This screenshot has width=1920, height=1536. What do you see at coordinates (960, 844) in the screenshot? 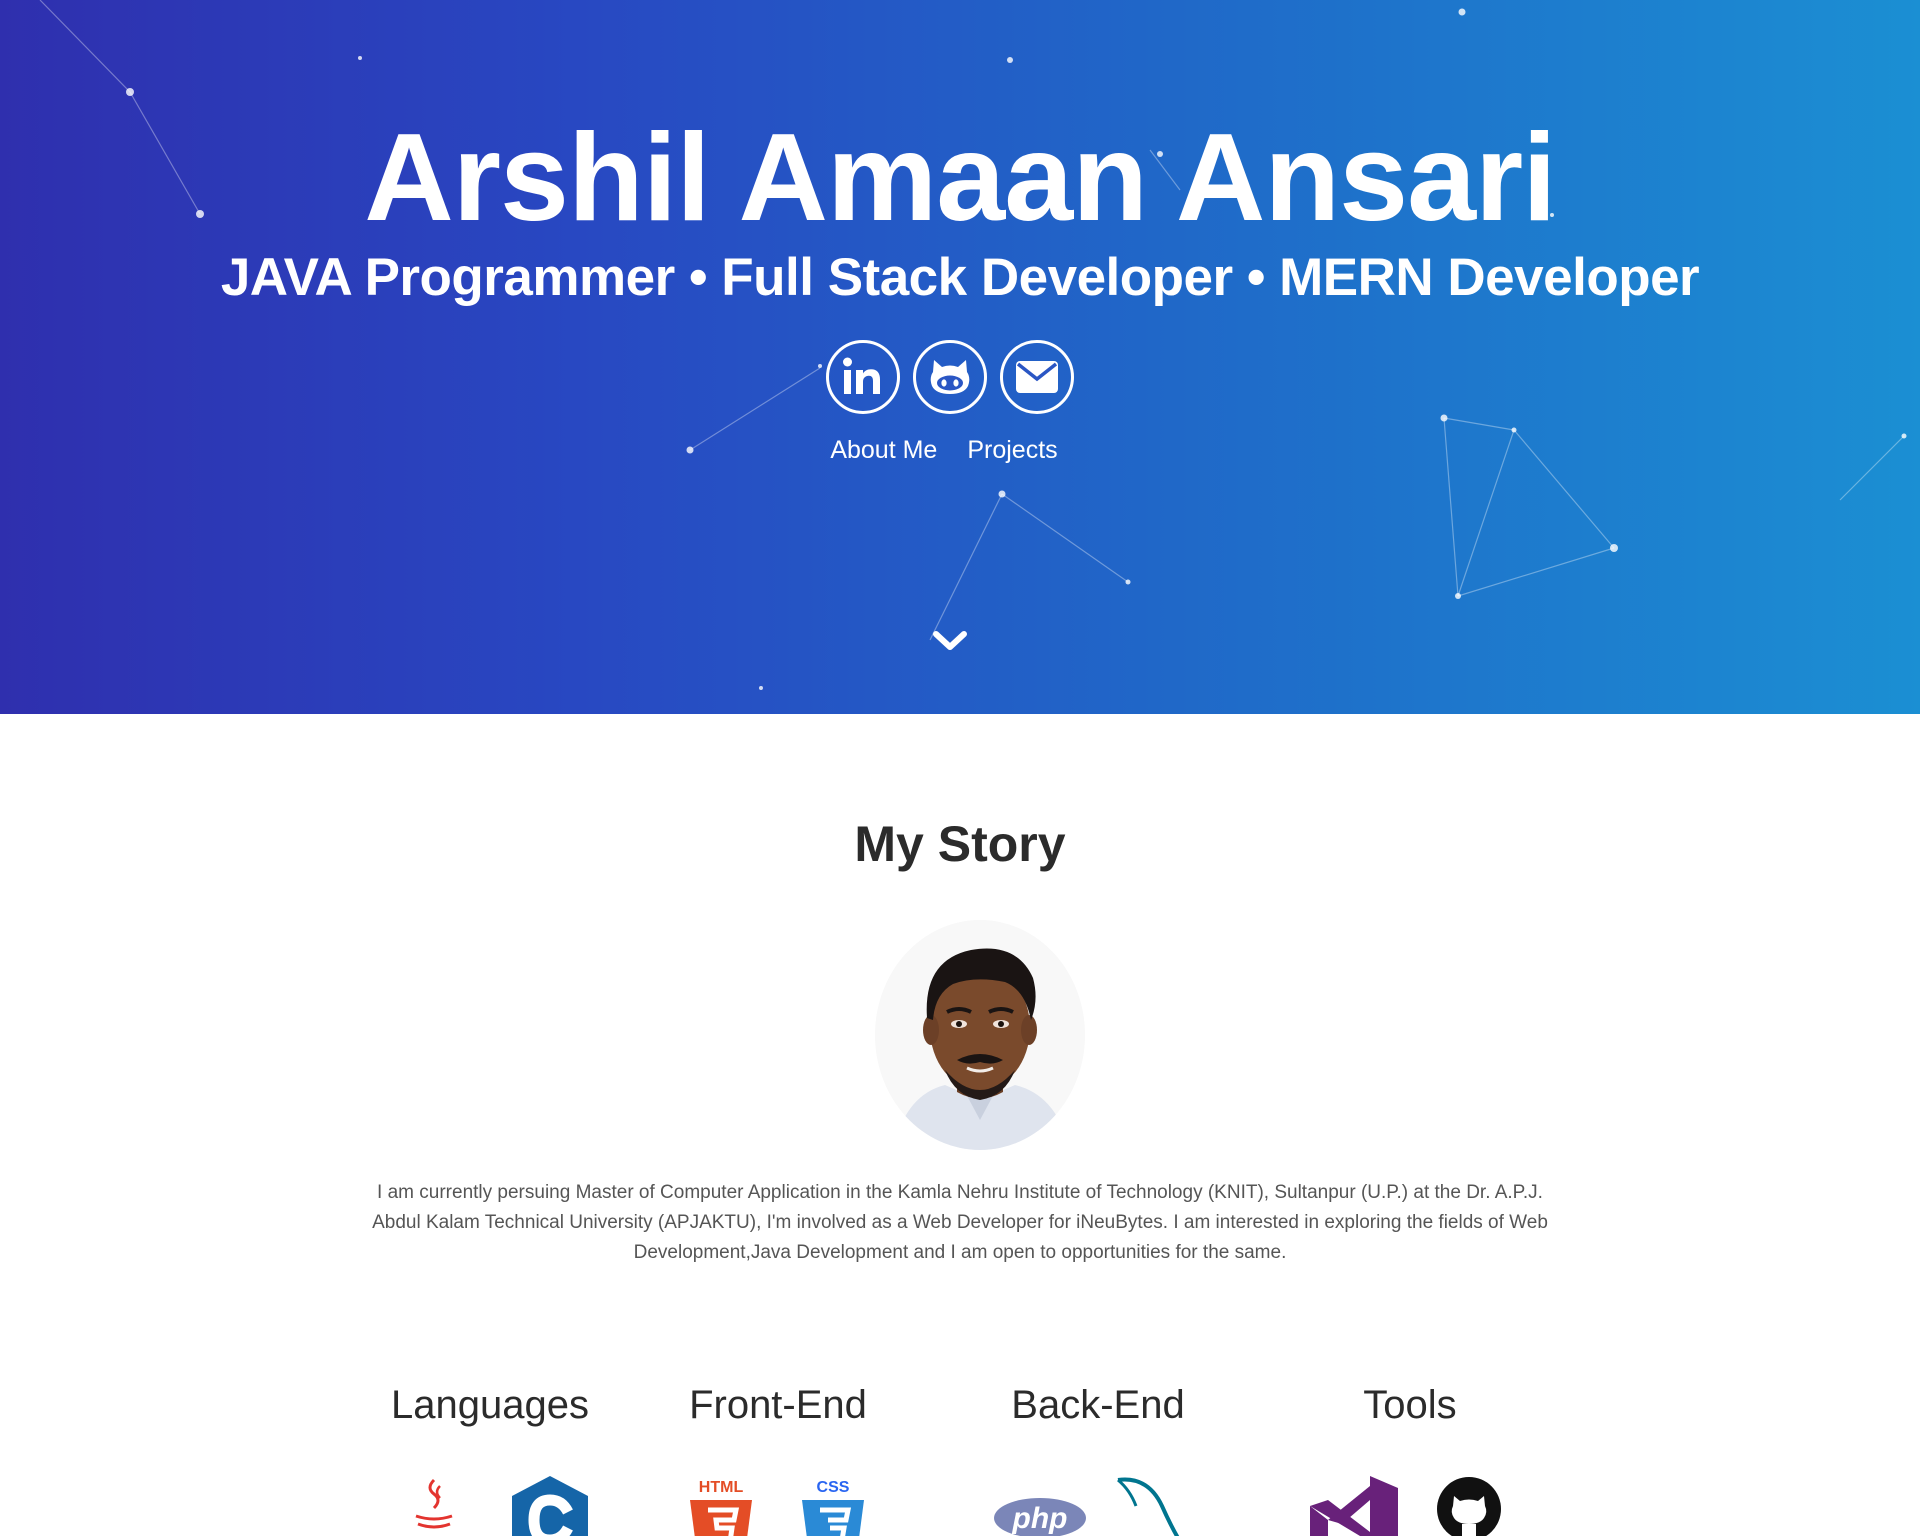
I see `story-title: My Story` at bounding box center [960, 844].